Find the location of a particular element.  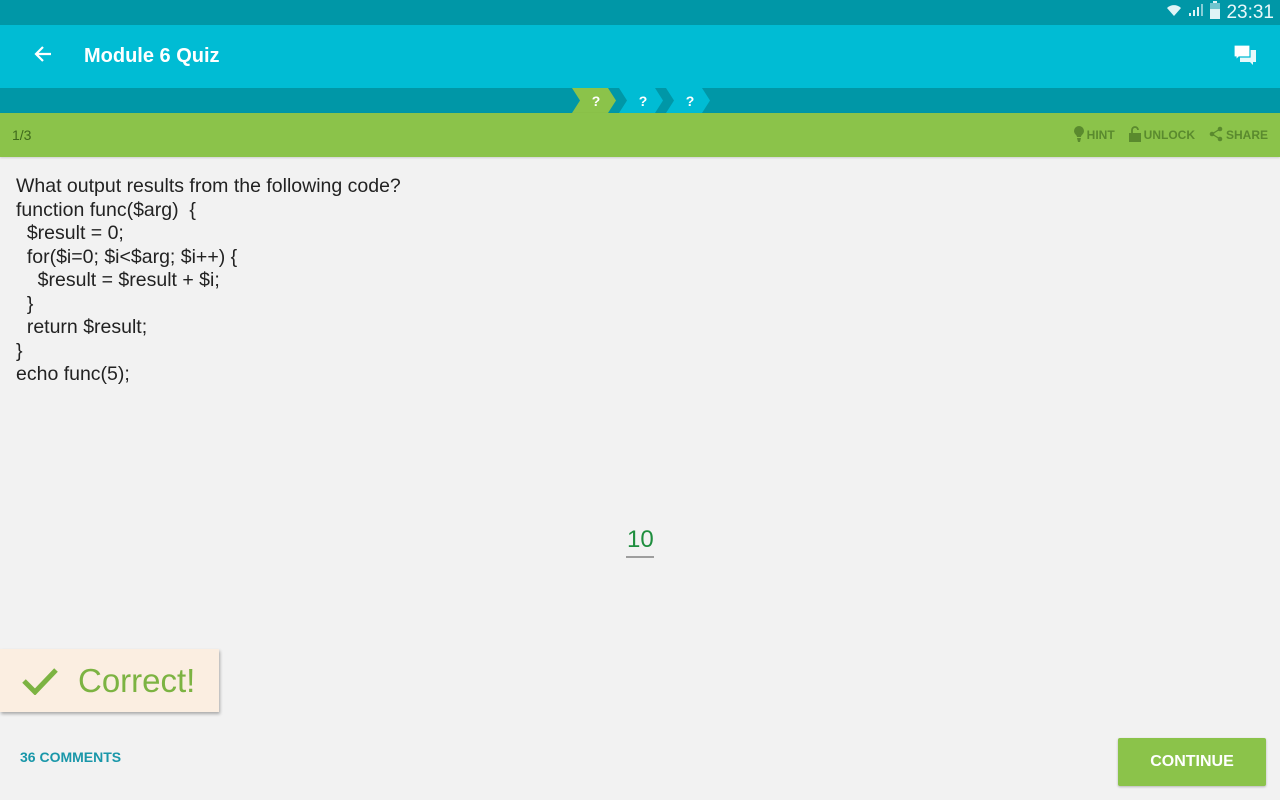

wifi-icon is located at coordinates (1174, 12).